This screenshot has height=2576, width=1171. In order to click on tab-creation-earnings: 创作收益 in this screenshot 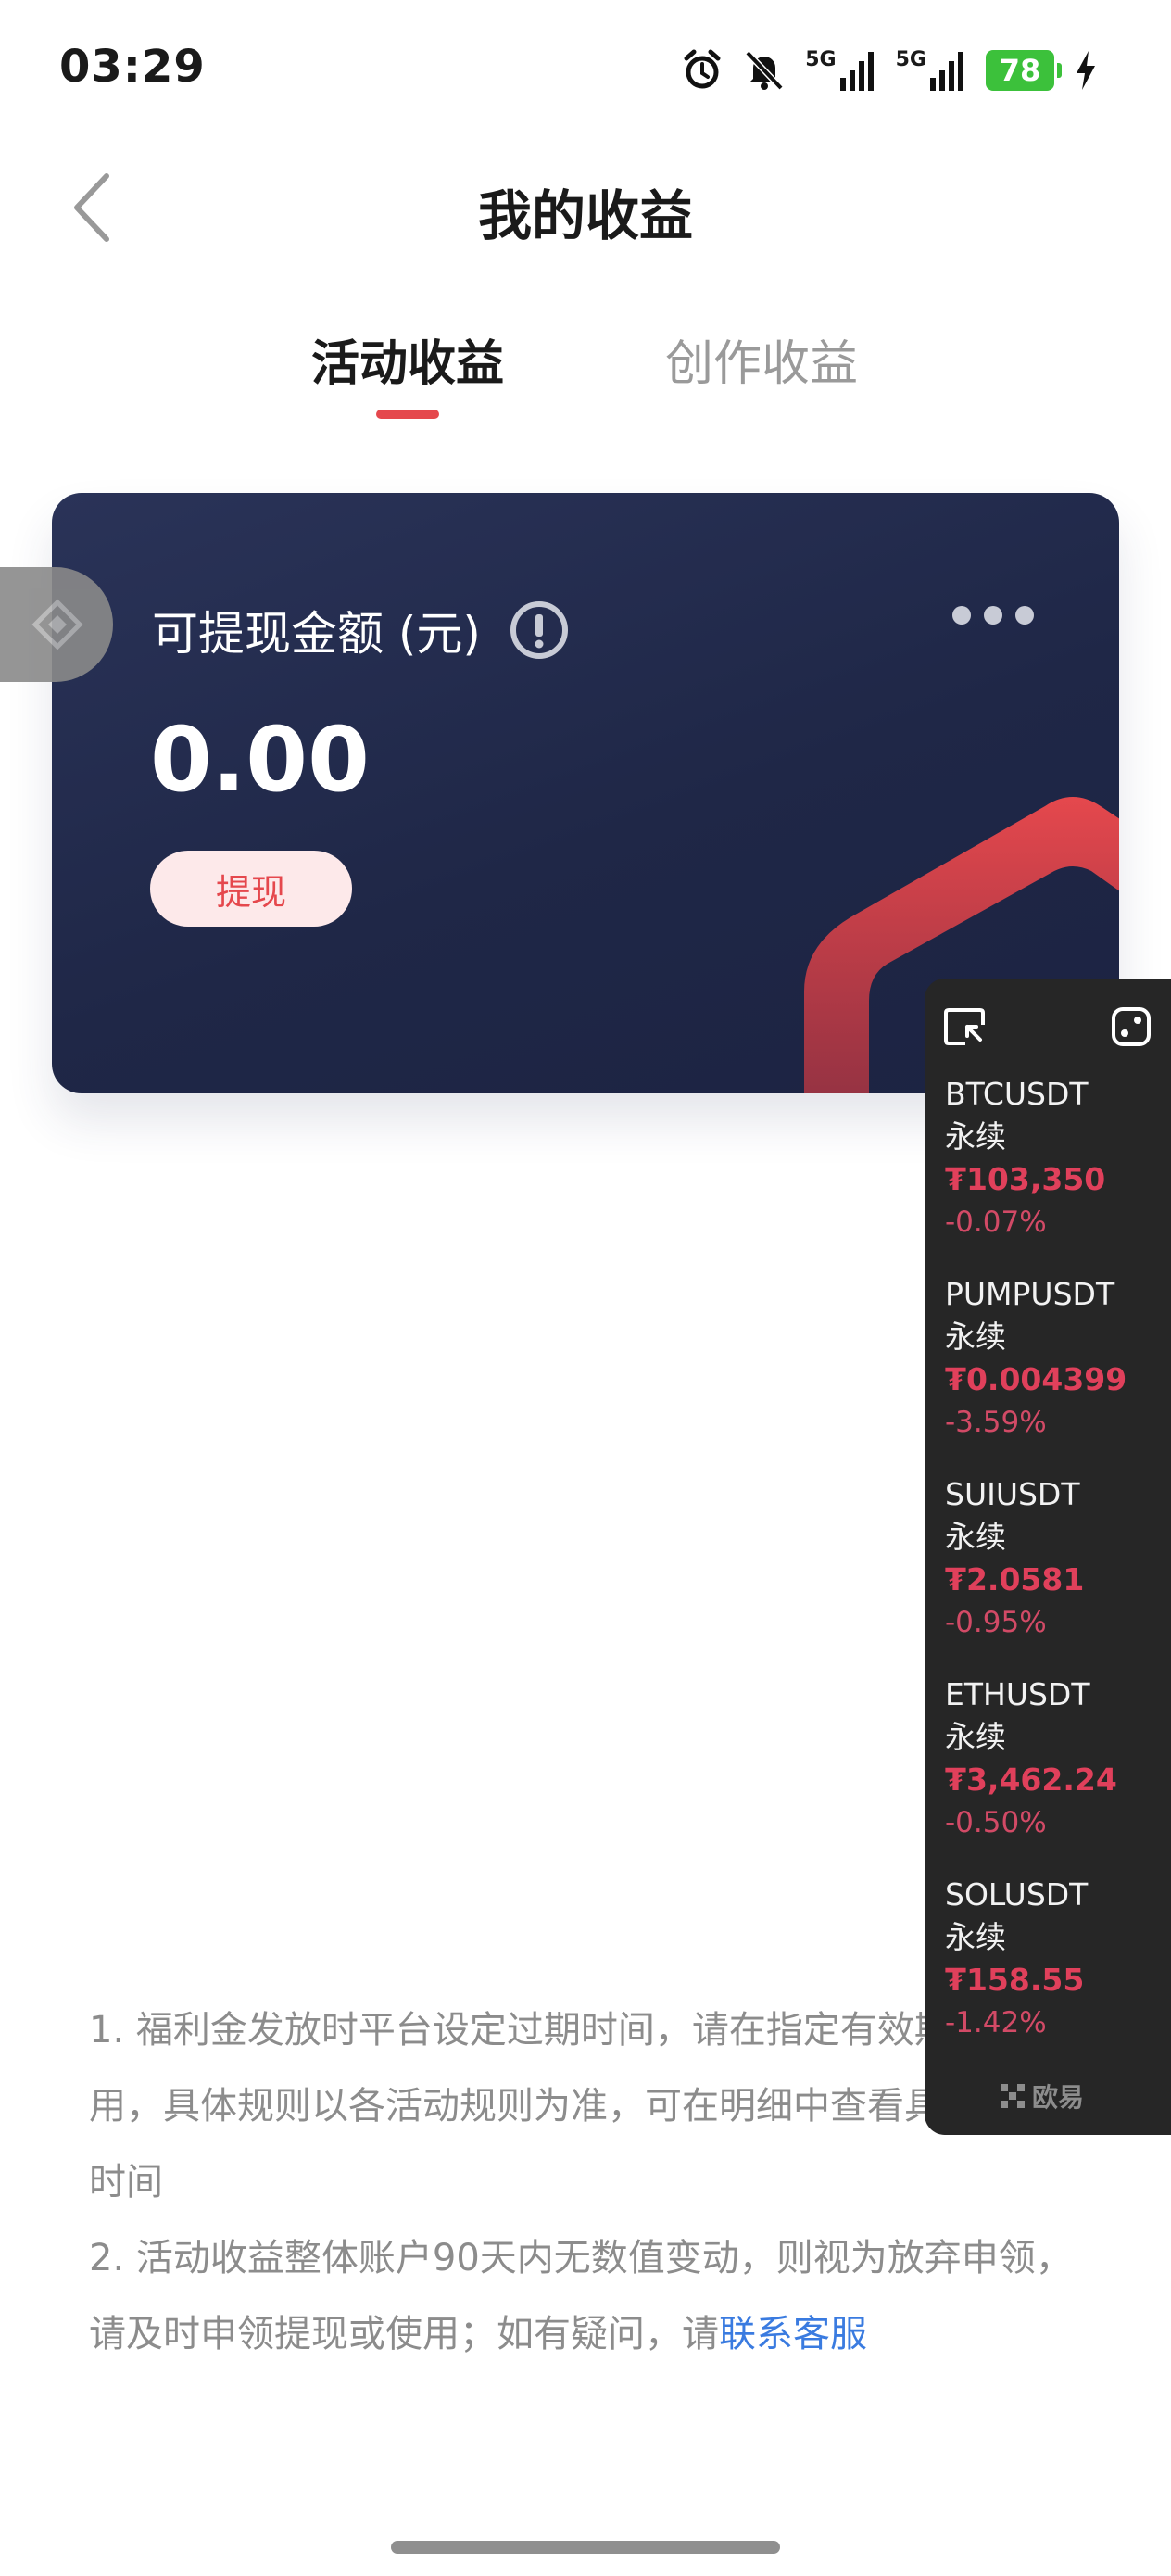, I will do `click(762, 359)`.